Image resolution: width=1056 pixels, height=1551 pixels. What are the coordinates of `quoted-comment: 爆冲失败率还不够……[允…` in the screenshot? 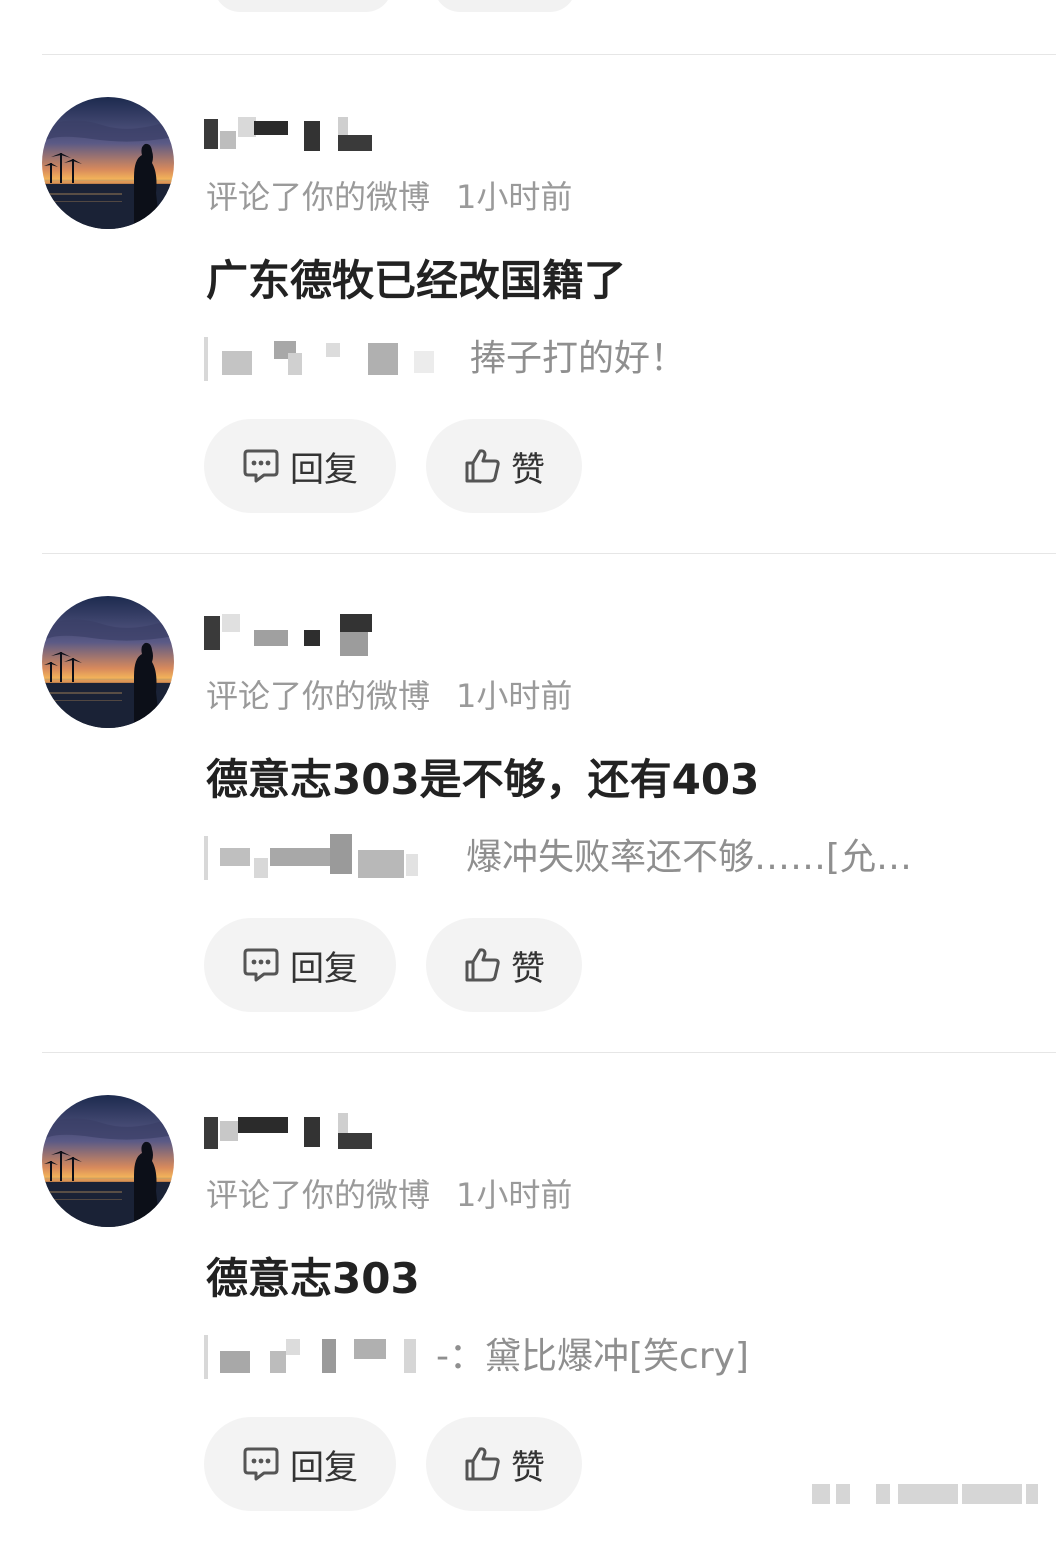 It's located at (604, 857).